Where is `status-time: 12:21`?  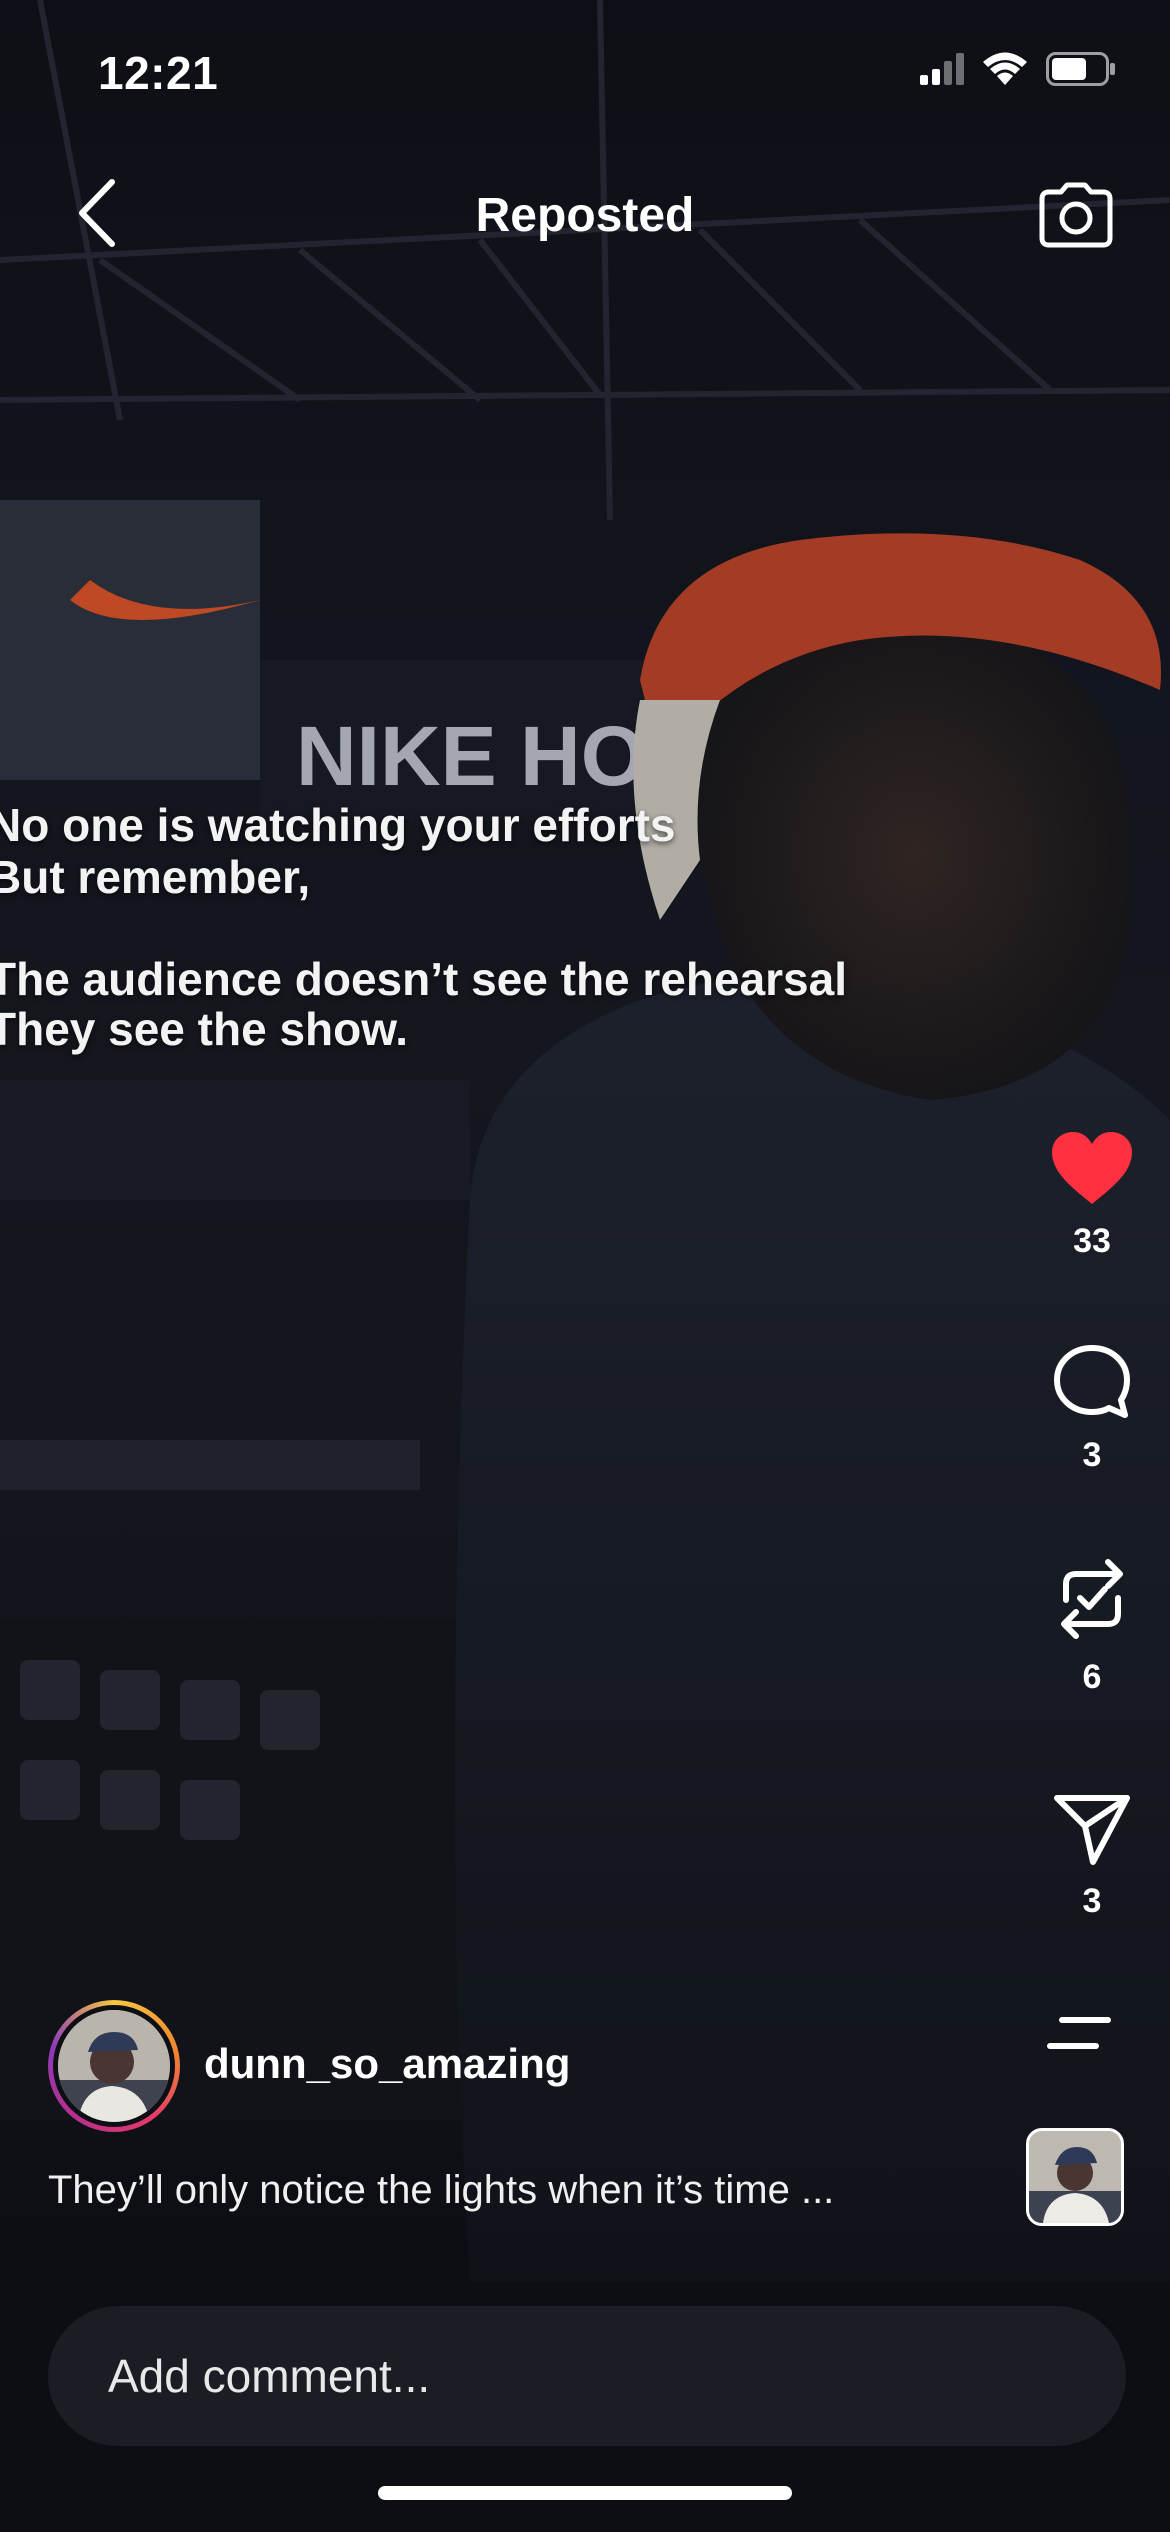 status-time: 12:21 is located at coordinates (158, 73).